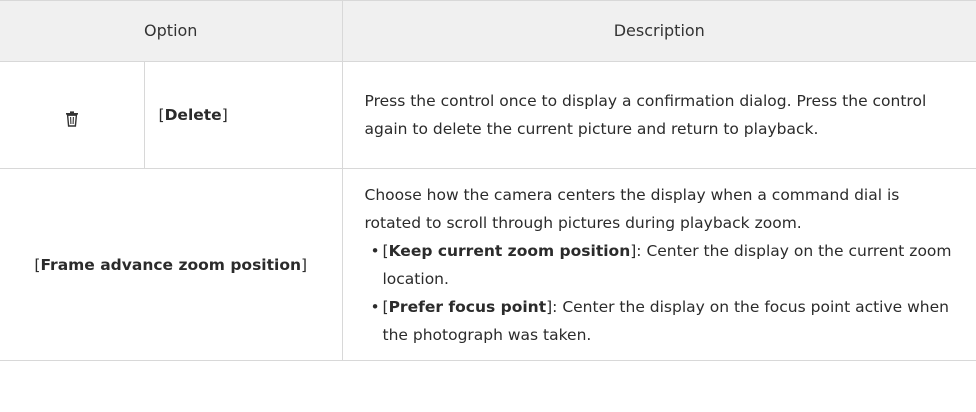 Image resolution: width=976 pixels, height=412 pixels. What do you see at coordinates (72, 117) in the screenshot?
I see `trash-icon` at bounding box center [72, 117].